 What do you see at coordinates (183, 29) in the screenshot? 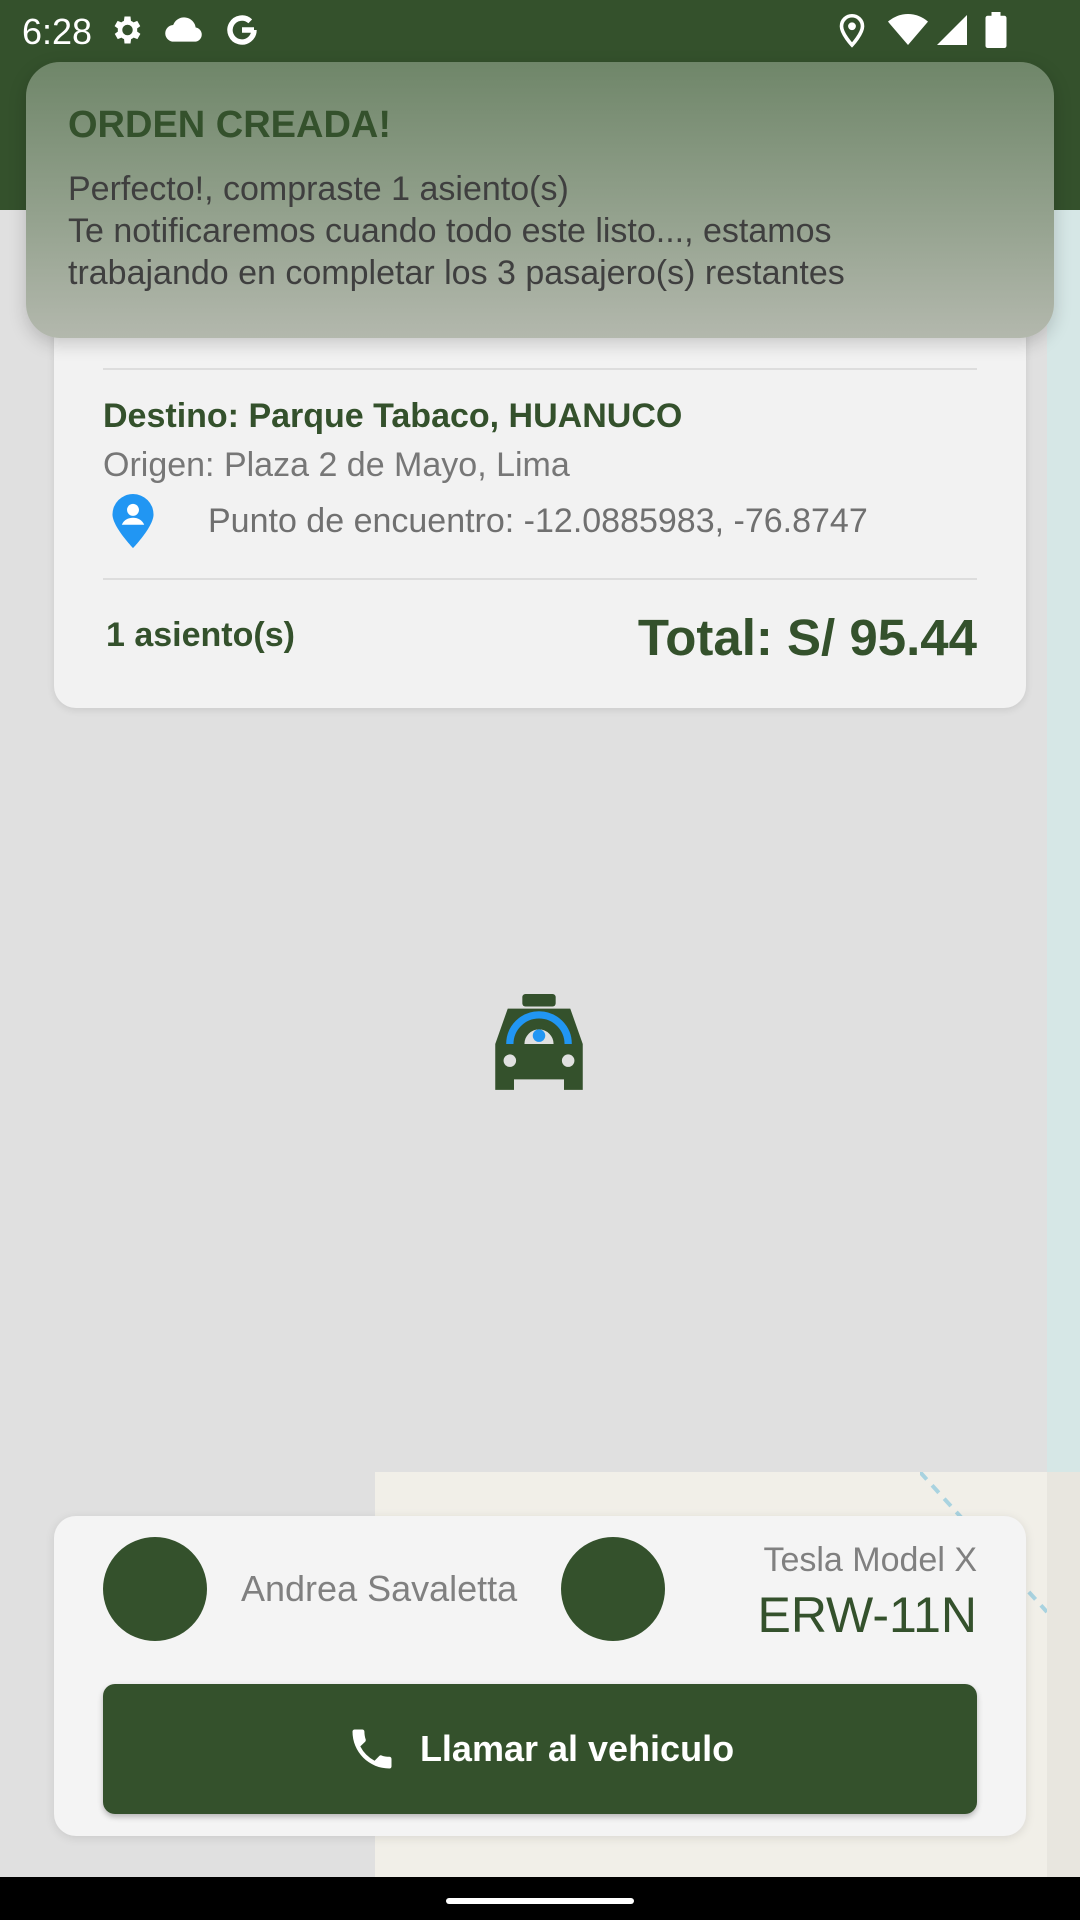
I see `cloud-icon` at bounding box center [183, 29].